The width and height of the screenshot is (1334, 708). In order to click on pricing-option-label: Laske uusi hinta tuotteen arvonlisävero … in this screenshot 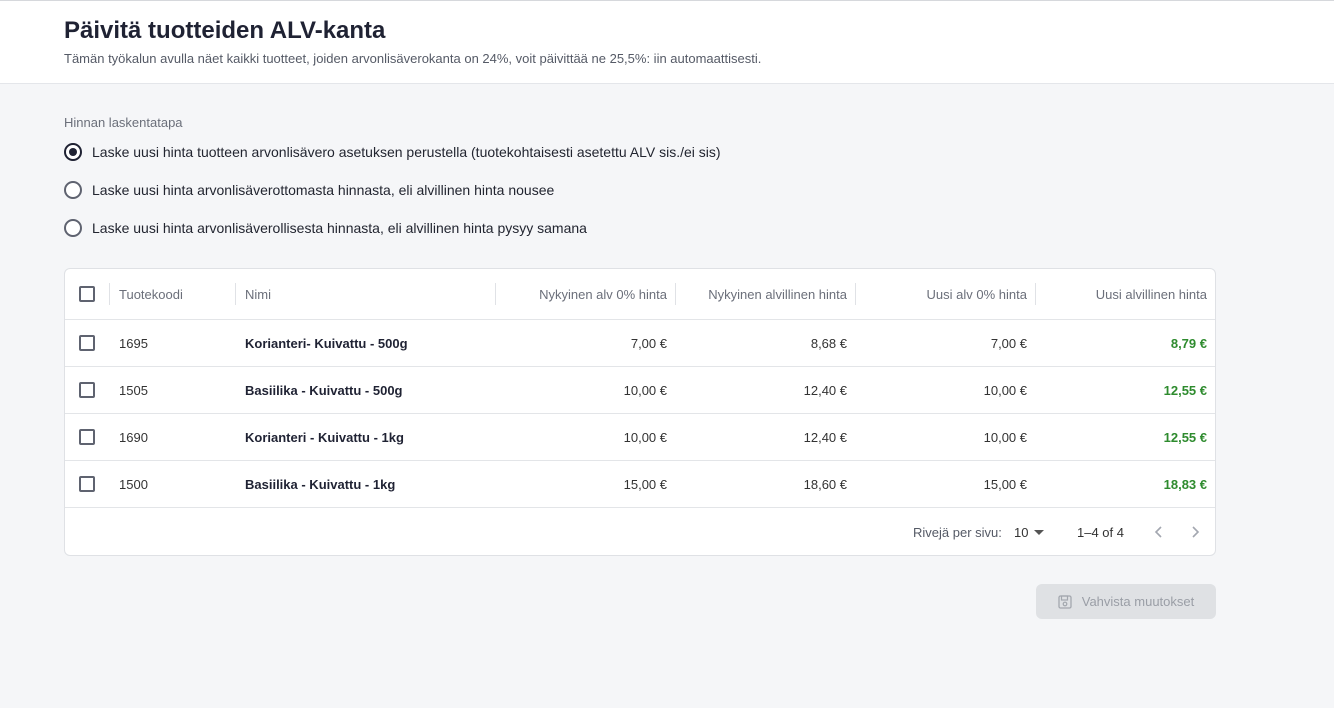, I will do `click(406, 152)`.